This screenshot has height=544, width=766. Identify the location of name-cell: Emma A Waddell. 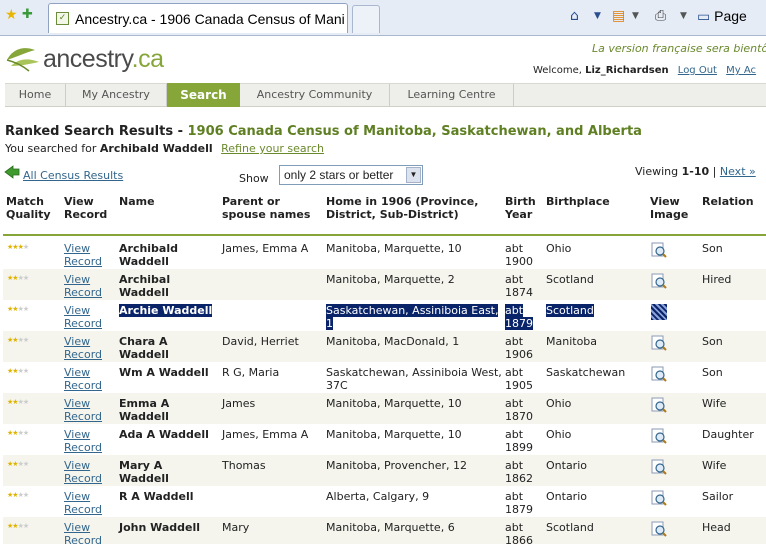
(167, 410).